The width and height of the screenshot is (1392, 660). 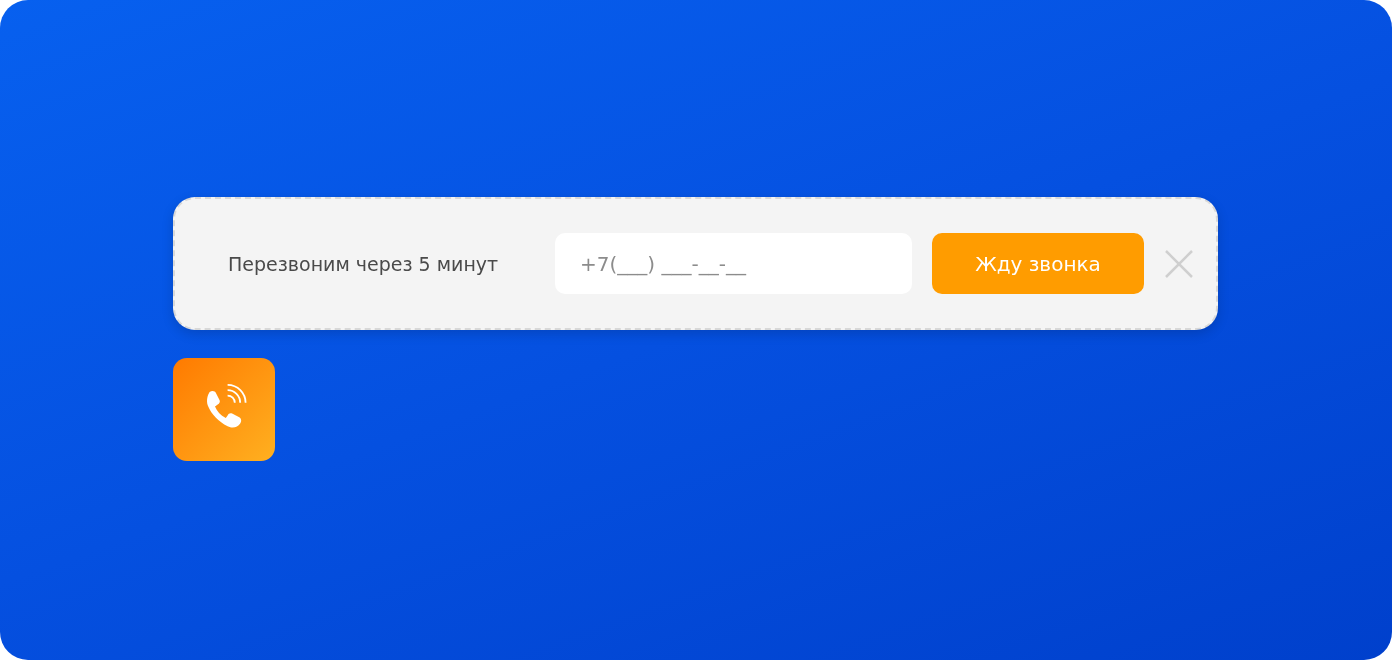 What do you see at coordinates (224, 409) in the screenshot?
I see `phone-button` at bounding box center [224, 409].